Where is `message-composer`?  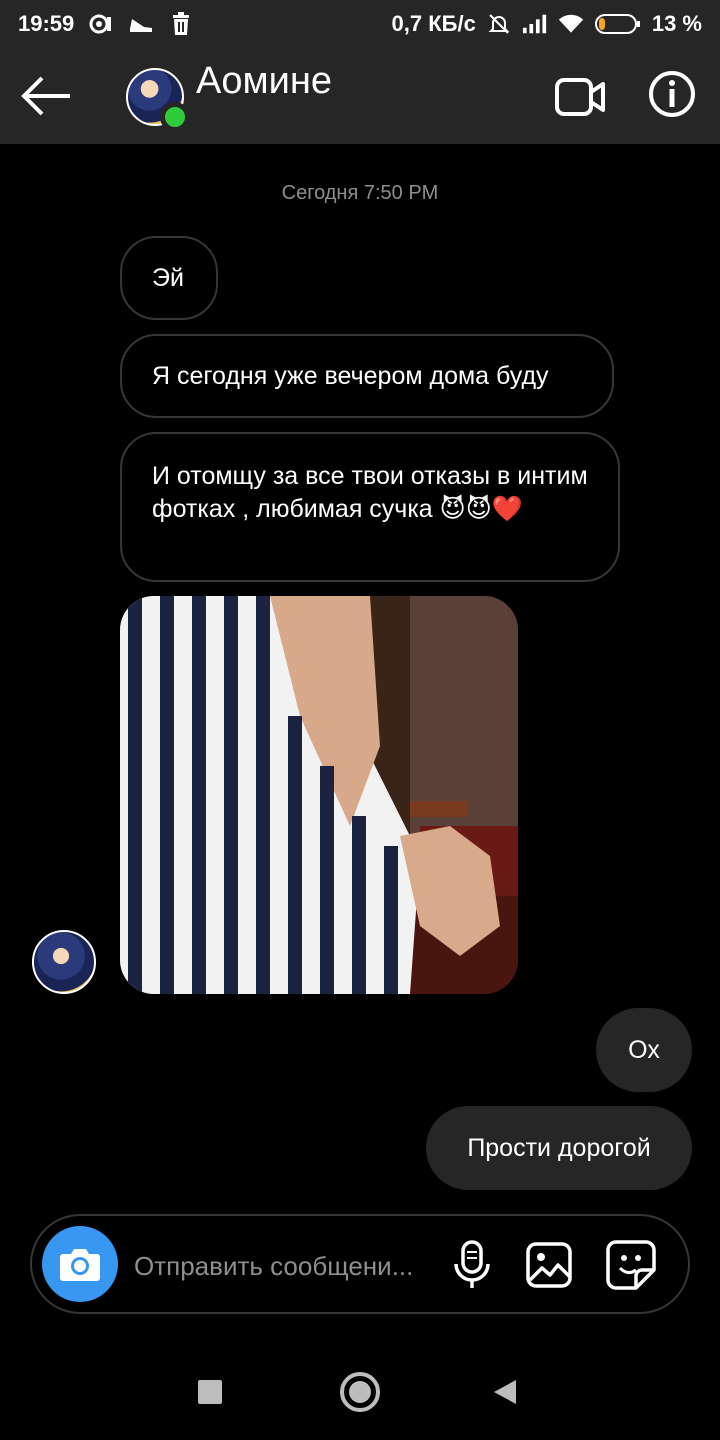 message-composer is located at coordinates (360, 1264).